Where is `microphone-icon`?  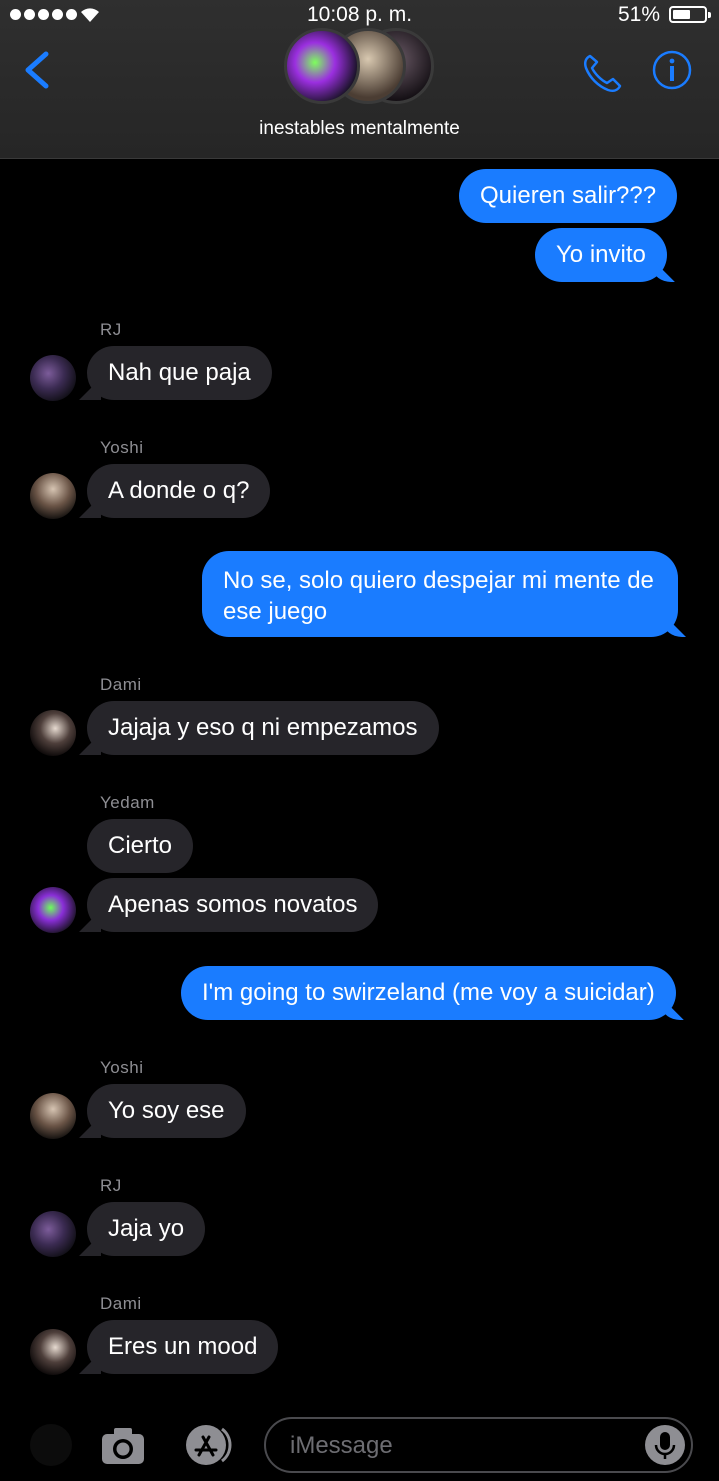 microphone-icon is located at coordinates (665, 1445).